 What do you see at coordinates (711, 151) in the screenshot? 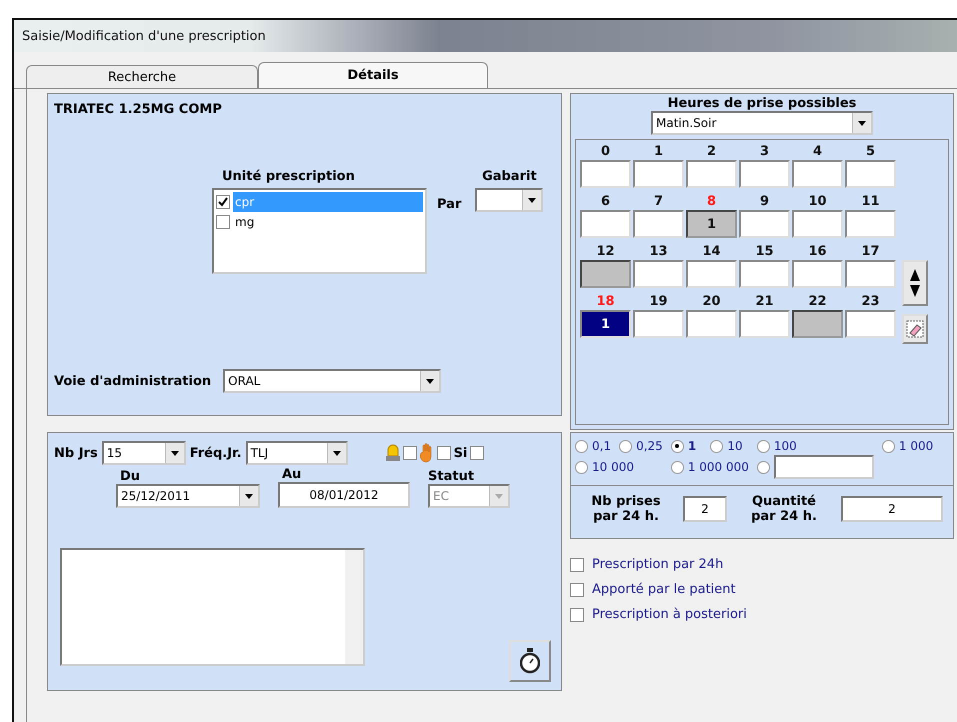
I see `hour-label: 2` at bounding box center [711, 151].